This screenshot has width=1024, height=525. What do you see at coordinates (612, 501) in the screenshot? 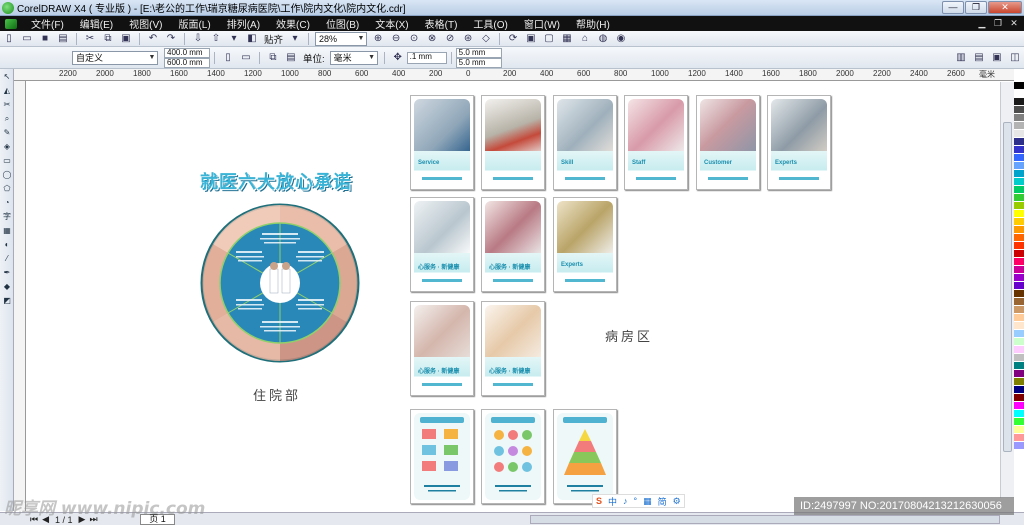
I see `ime-mode-chinese: 中` at bounding box center [612, 501].